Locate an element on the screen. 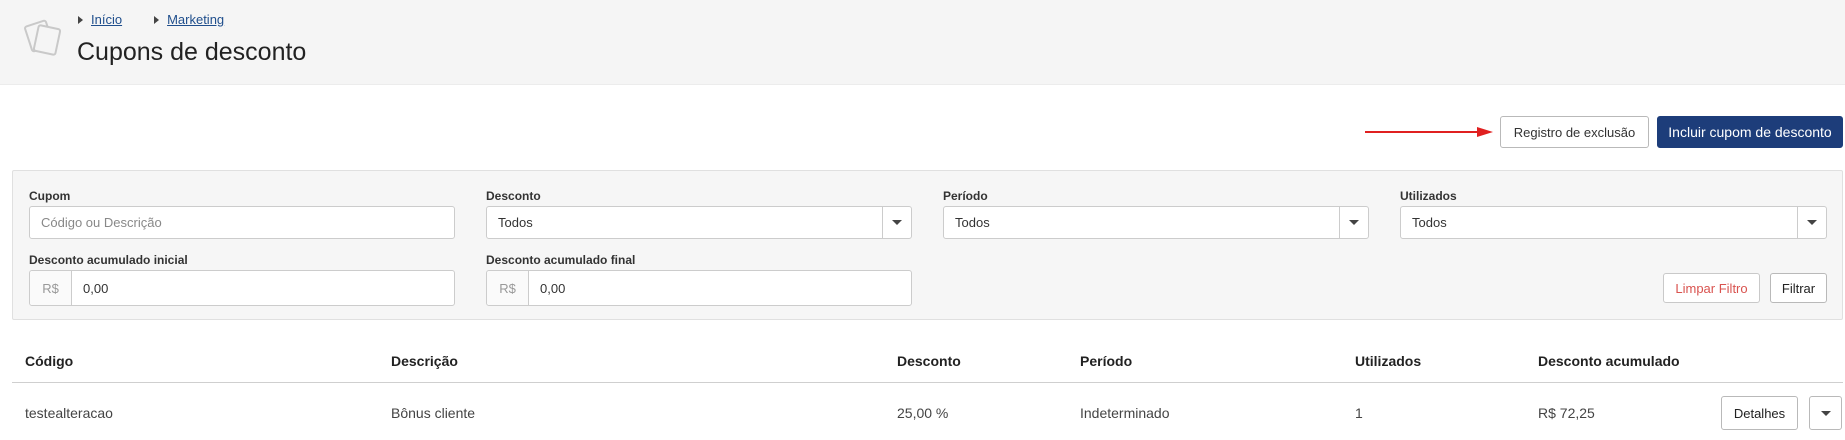 The width and height of the screenshot is (1845, 440). cell-period: Indeterminado is located at coordinates (1125, 413).